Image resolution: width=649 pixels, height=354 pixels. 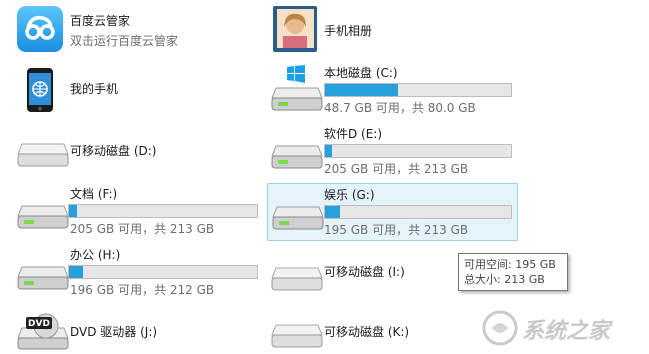 I want to click on watermark-logo-icon, so click(x=500, y=328).